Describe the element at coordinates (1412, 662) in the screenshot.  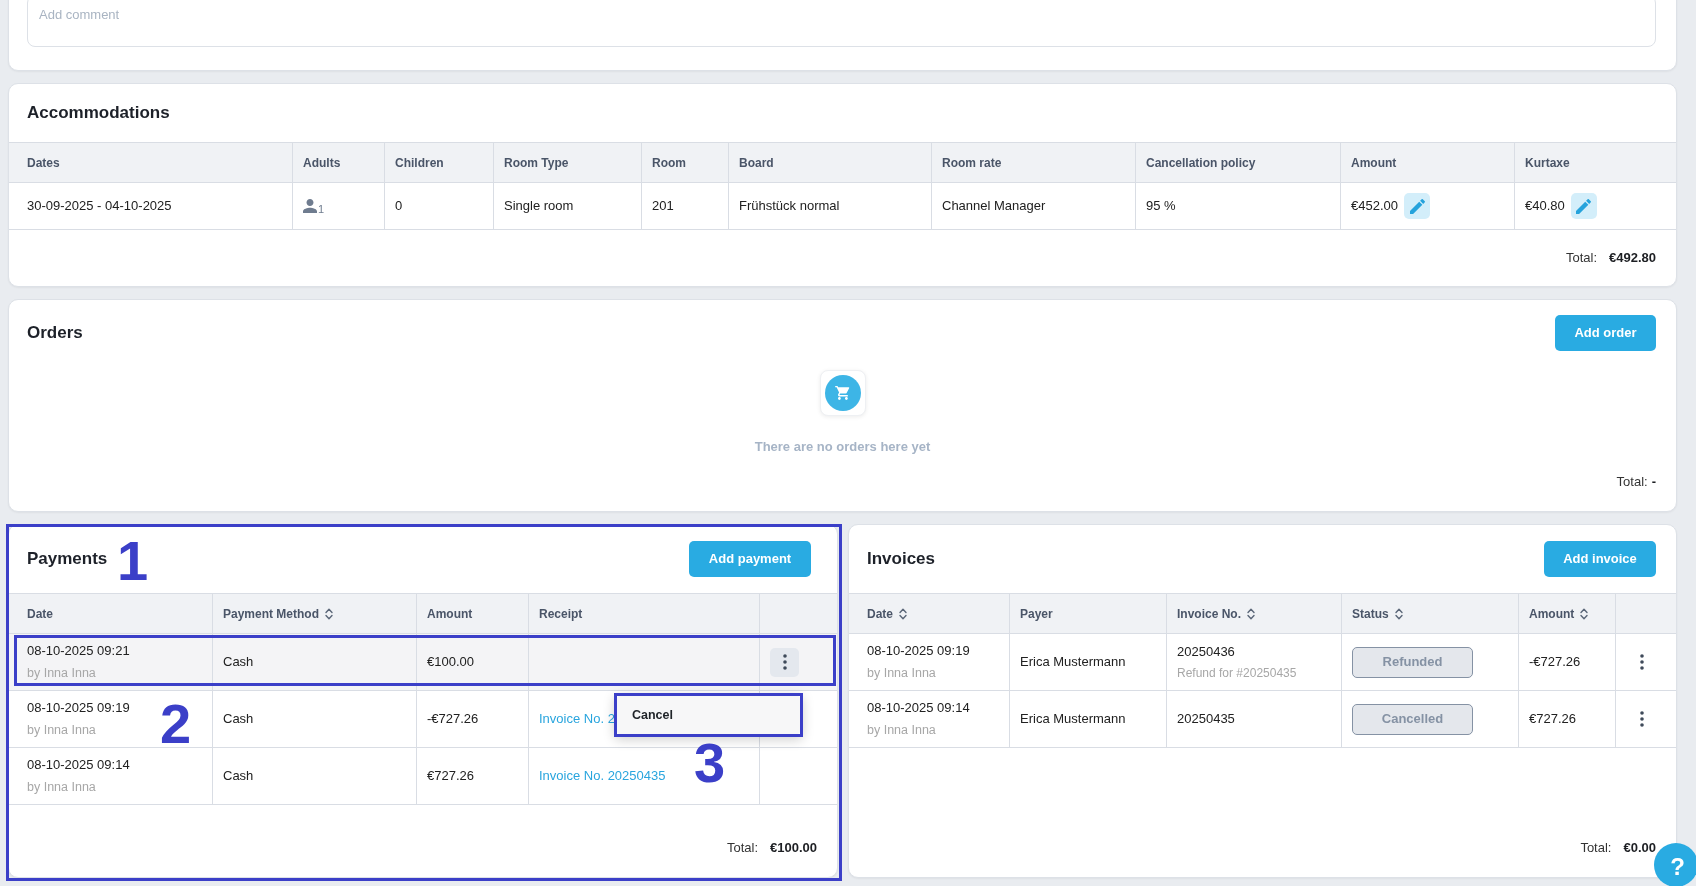
I see `status-badge: Refunded` at that location.